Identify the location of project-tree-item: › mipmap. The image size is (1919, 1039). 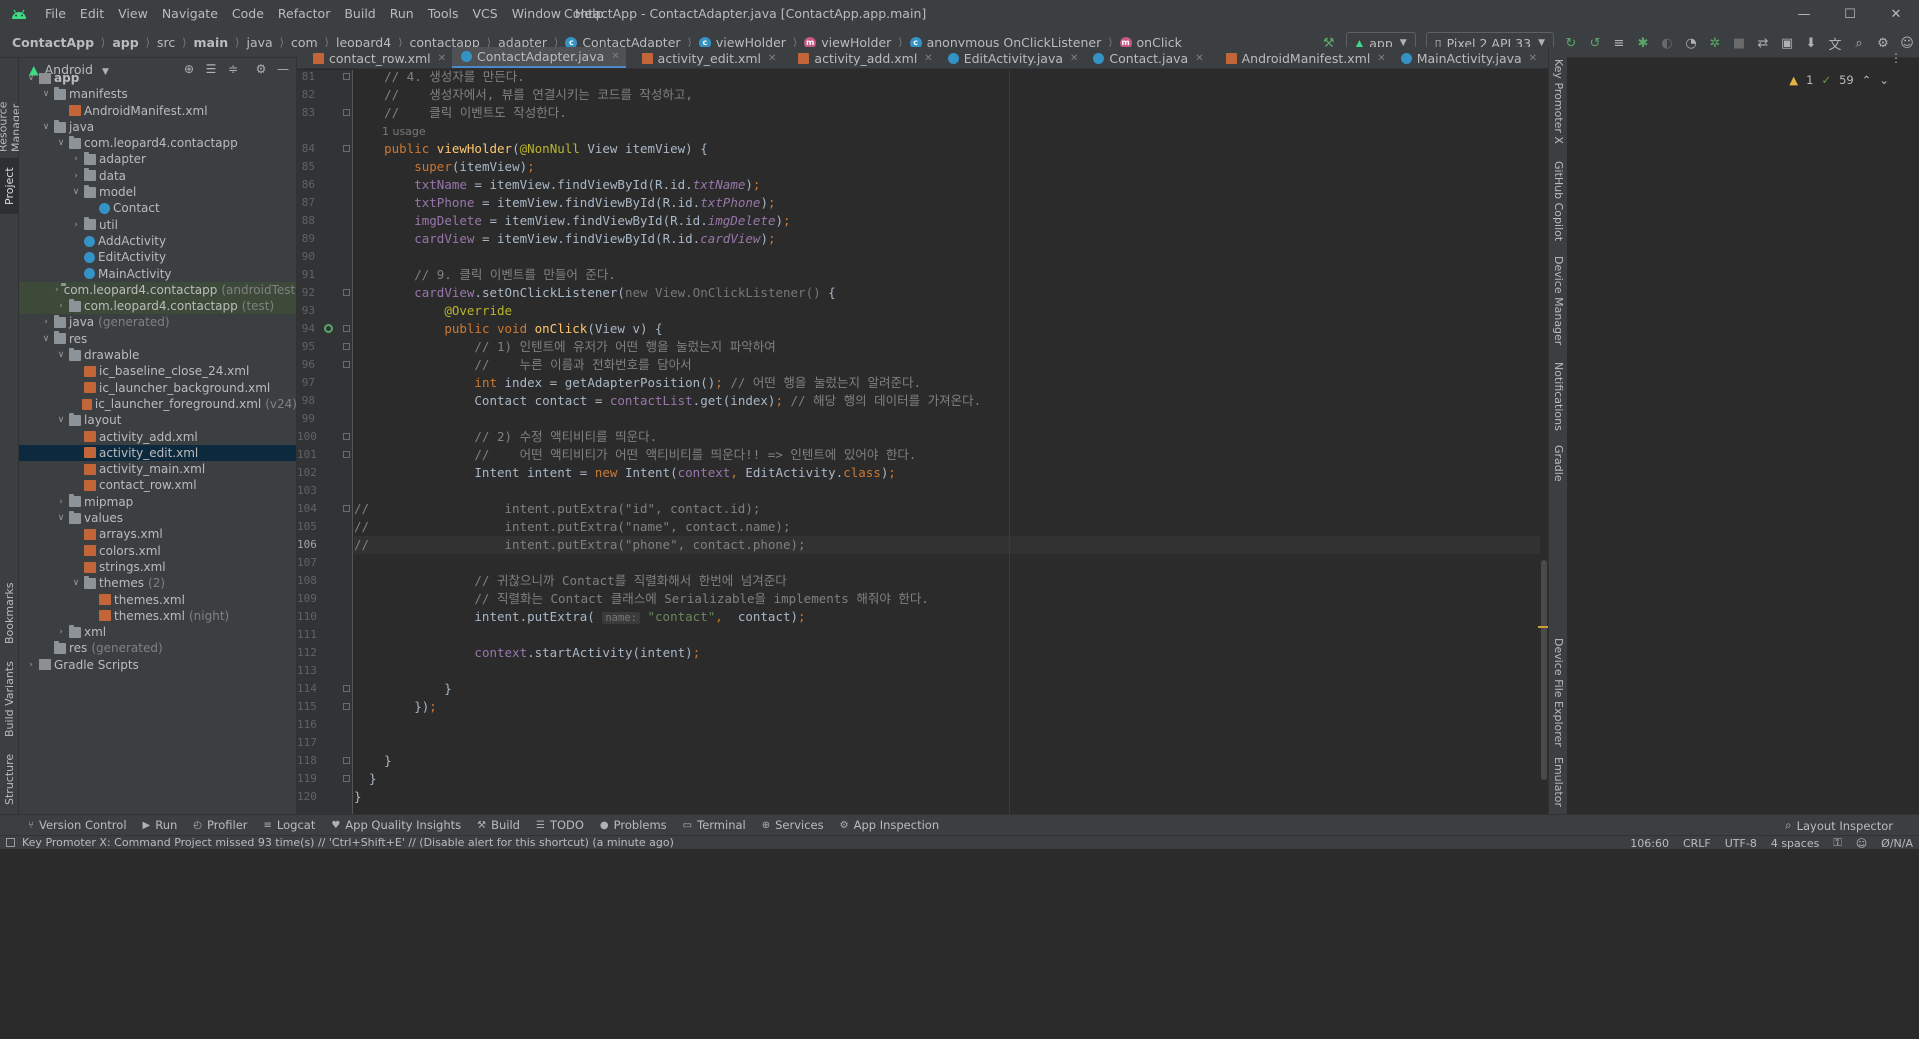
(157, 502).